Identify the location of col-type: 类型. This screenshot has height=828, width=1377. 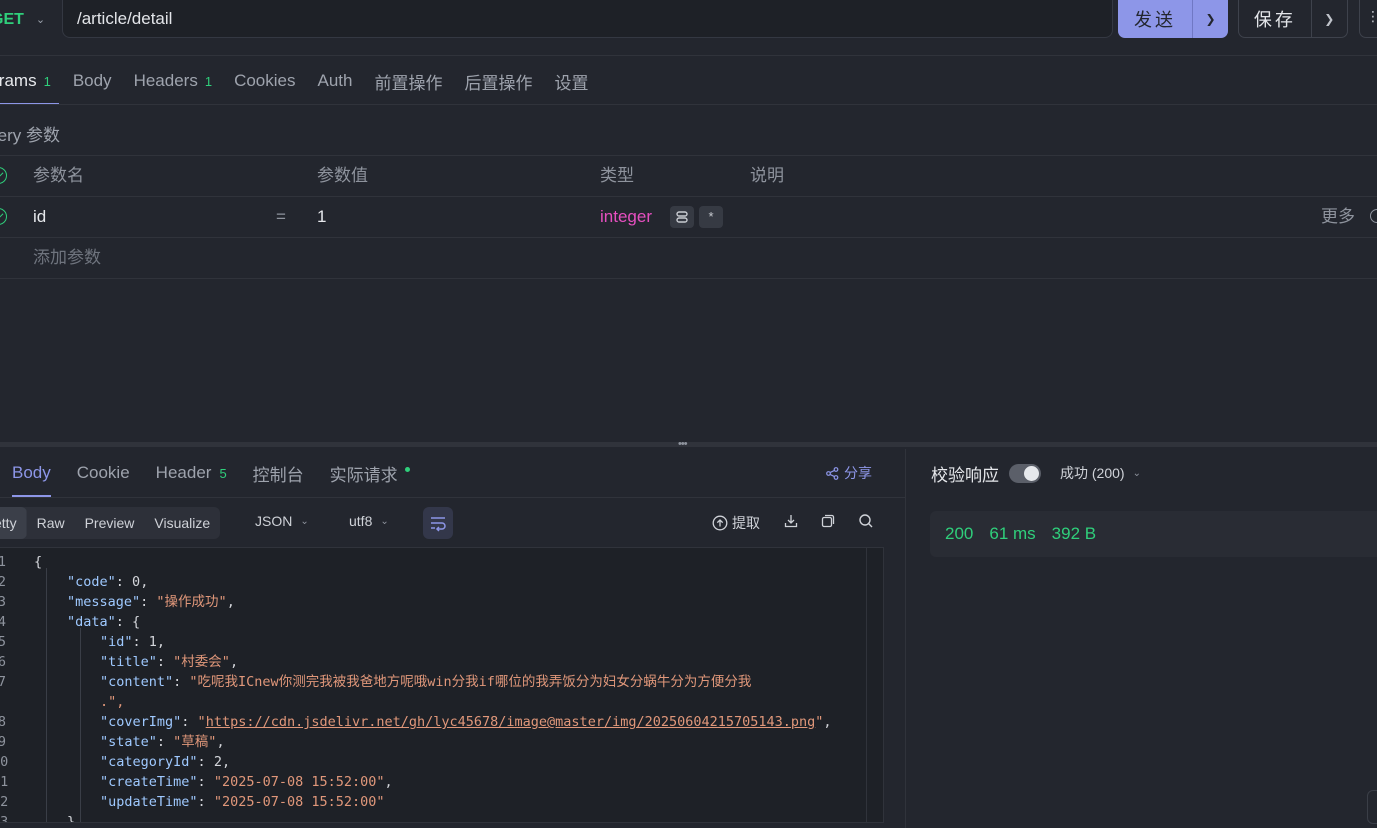
(617, 175).